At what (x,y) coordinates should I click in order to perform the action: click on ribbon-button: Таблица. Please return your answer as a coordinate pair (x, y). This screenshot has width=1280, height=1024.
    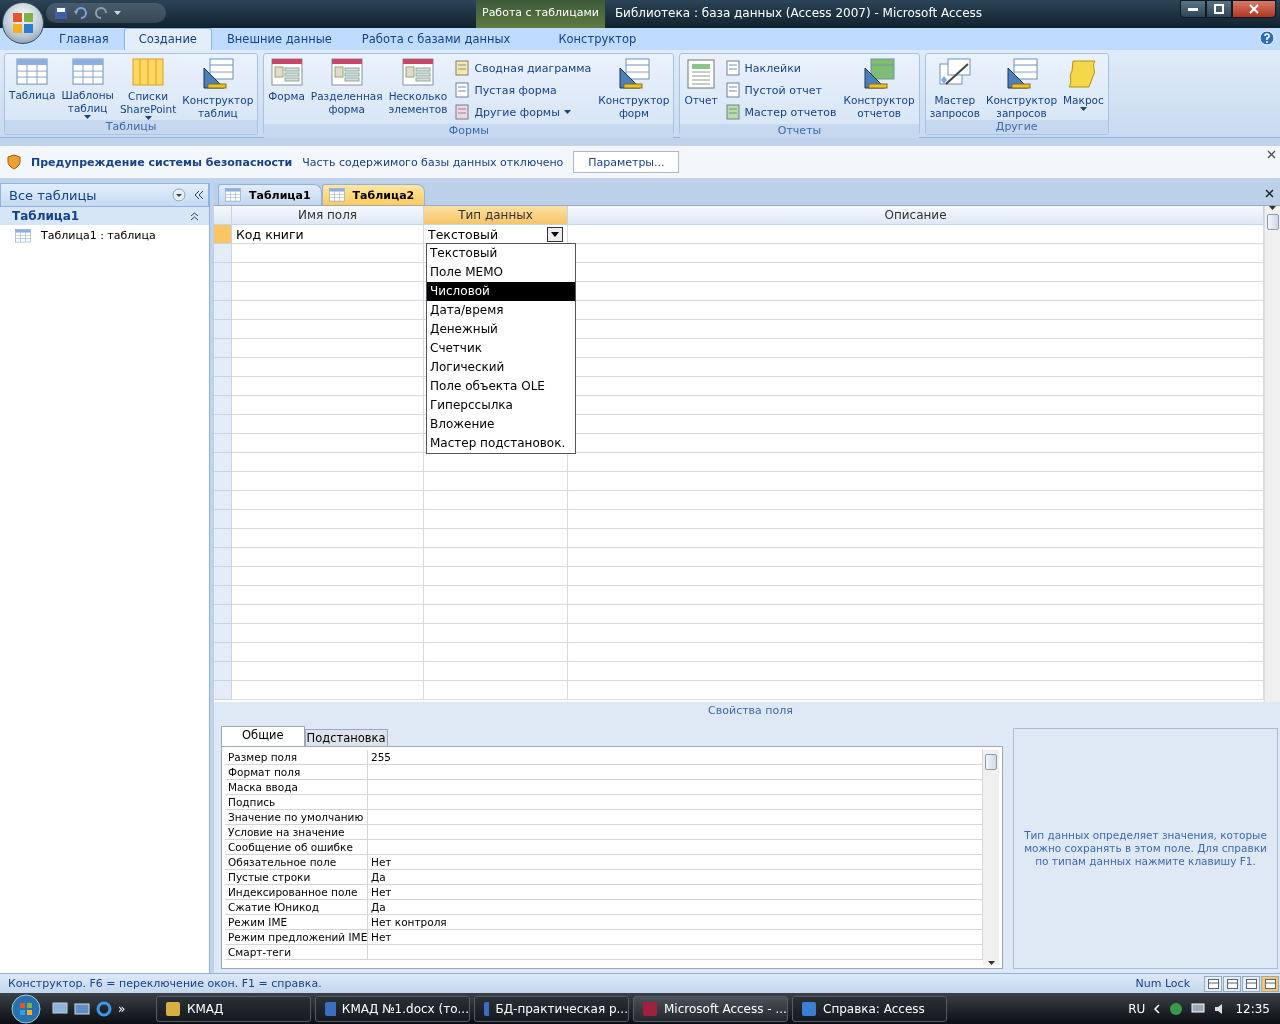
    Looking at the image, I should click on (32, 79).